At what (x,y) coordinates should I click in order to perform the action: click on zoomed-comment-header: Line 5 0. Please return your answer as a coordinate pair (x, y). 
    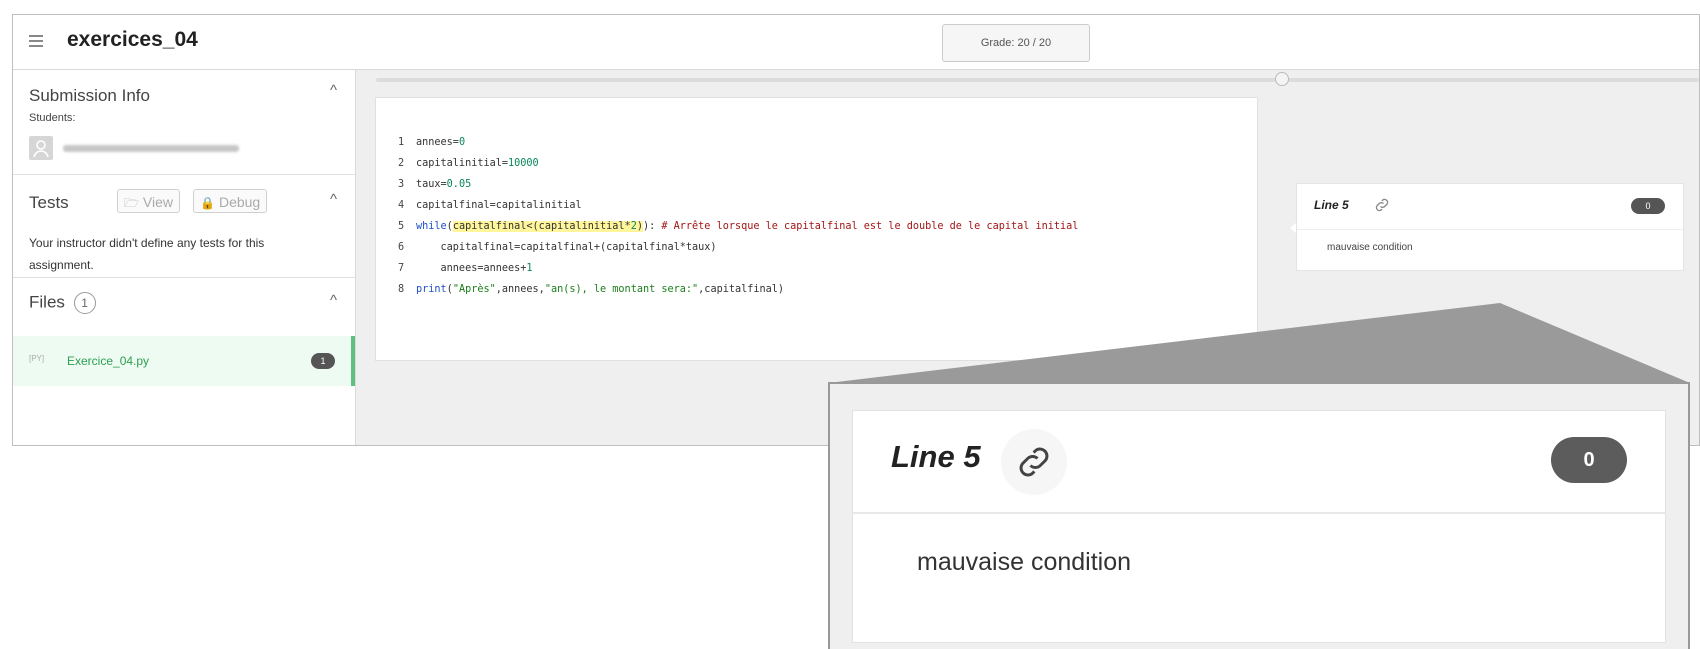
    Looking at the image, I should click on (1259, 462).